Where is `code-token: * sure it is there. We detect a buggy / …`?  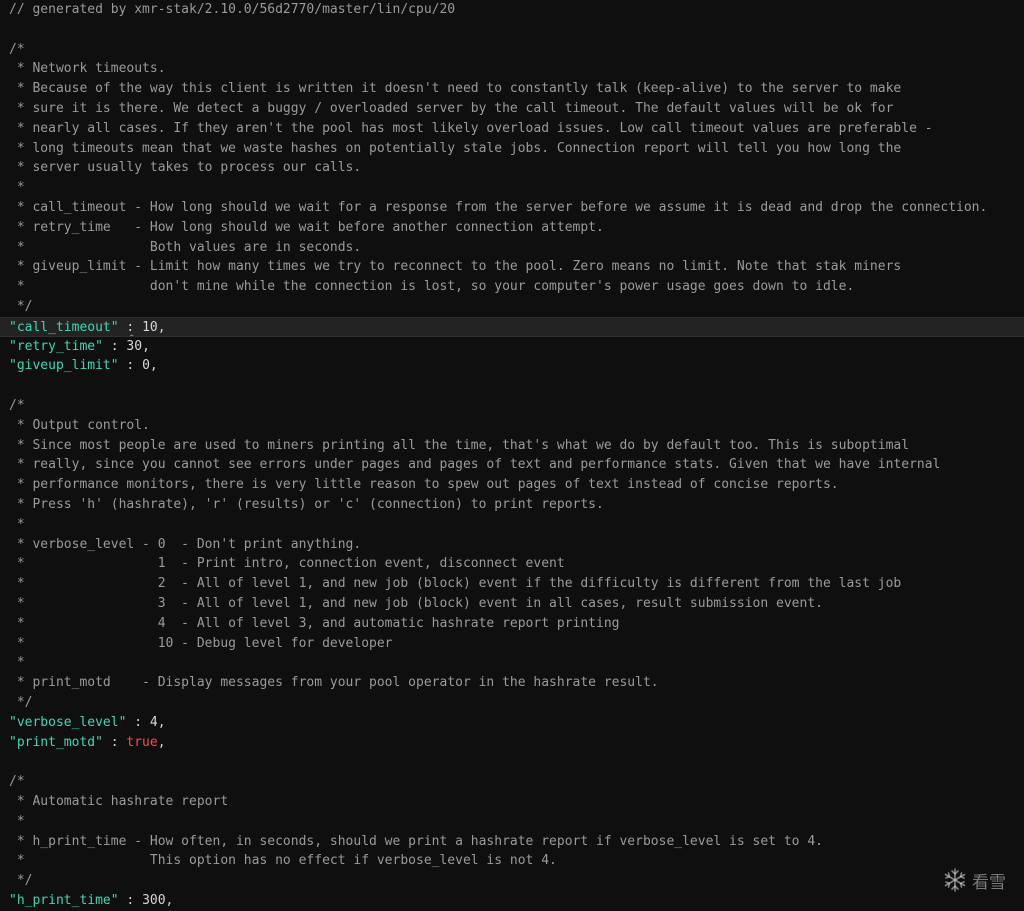 code-token: * sure it is there. We detect a buggy / … is located at coordinates (451, 108).